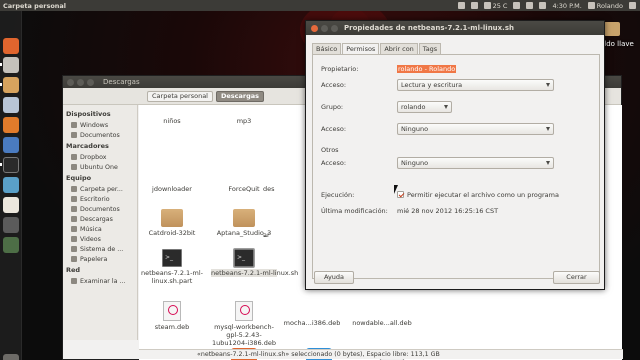 This screenshot has width=640, height=360. I want to click on group-select: rolando, so click(424, 107).